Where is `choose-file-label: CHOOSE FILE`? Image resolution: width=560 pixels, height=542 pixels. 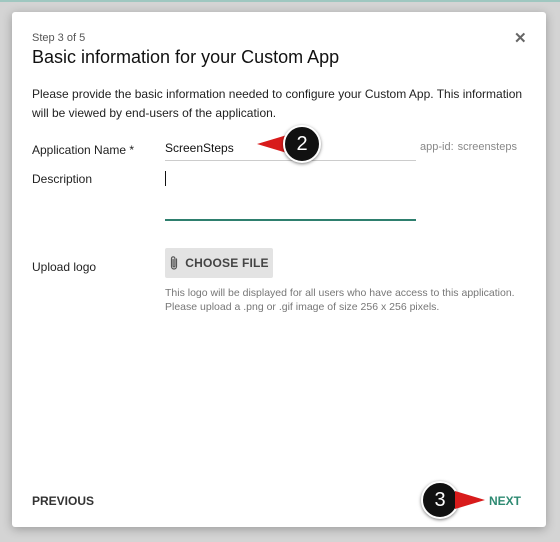 choose-file-label: CHOOSE FILE is located at coordinates (227, 263).